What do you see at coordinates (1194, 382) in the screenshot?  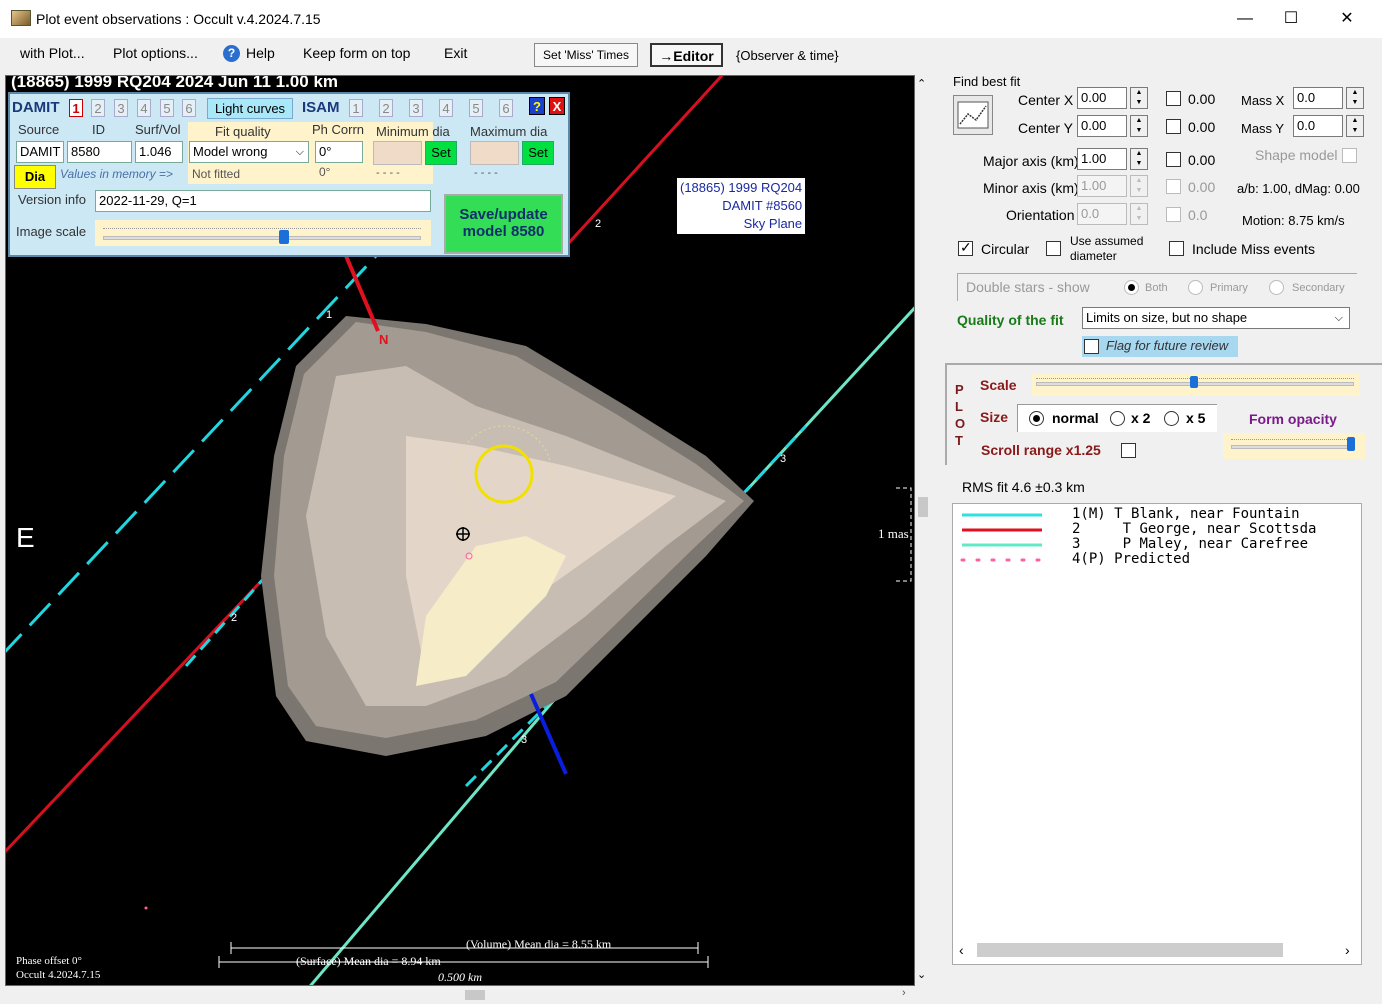 I see `scale-thumb` at bounding box center [1194, 382].